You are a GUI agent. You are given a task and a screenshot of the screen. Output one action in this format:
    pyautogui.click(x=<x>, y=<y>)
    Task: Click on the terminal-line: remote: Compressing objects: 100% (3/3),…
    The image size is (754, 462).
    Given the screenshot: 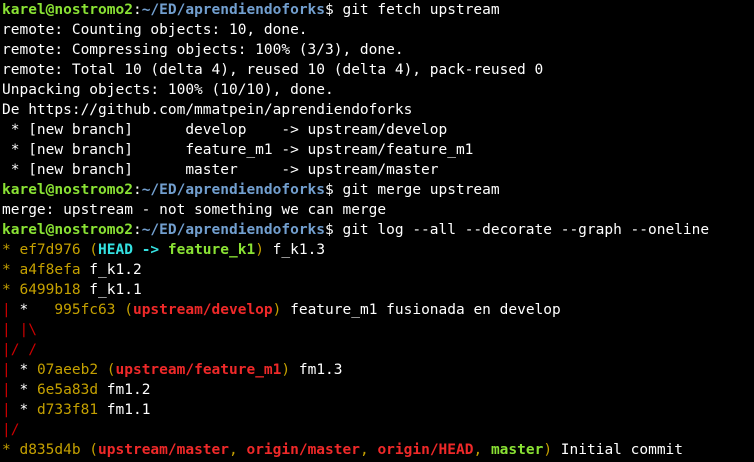 What is the action you would take?
    pyautogui.click(x=378, y=50)
    